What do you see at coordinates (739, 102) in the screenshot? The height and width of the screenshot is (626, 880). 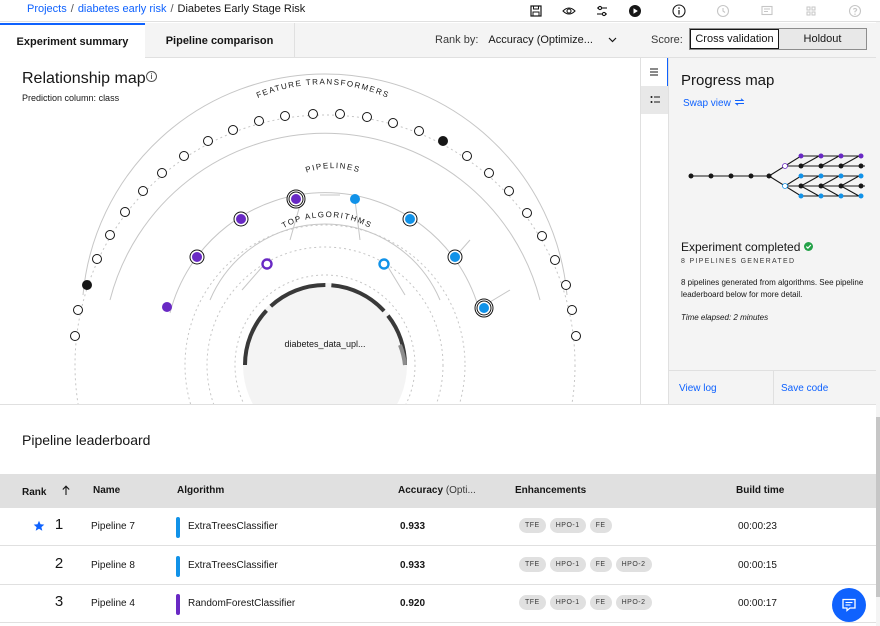 I see `swap-icon` at bounding box center [739, 102].